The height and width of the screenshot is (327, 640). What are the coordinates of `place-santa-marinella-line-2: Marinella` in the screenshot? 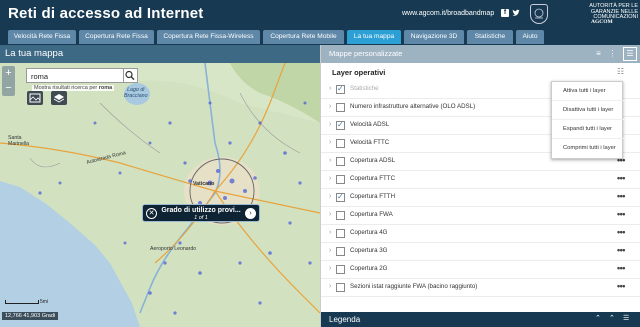 It's located at (19, 144).